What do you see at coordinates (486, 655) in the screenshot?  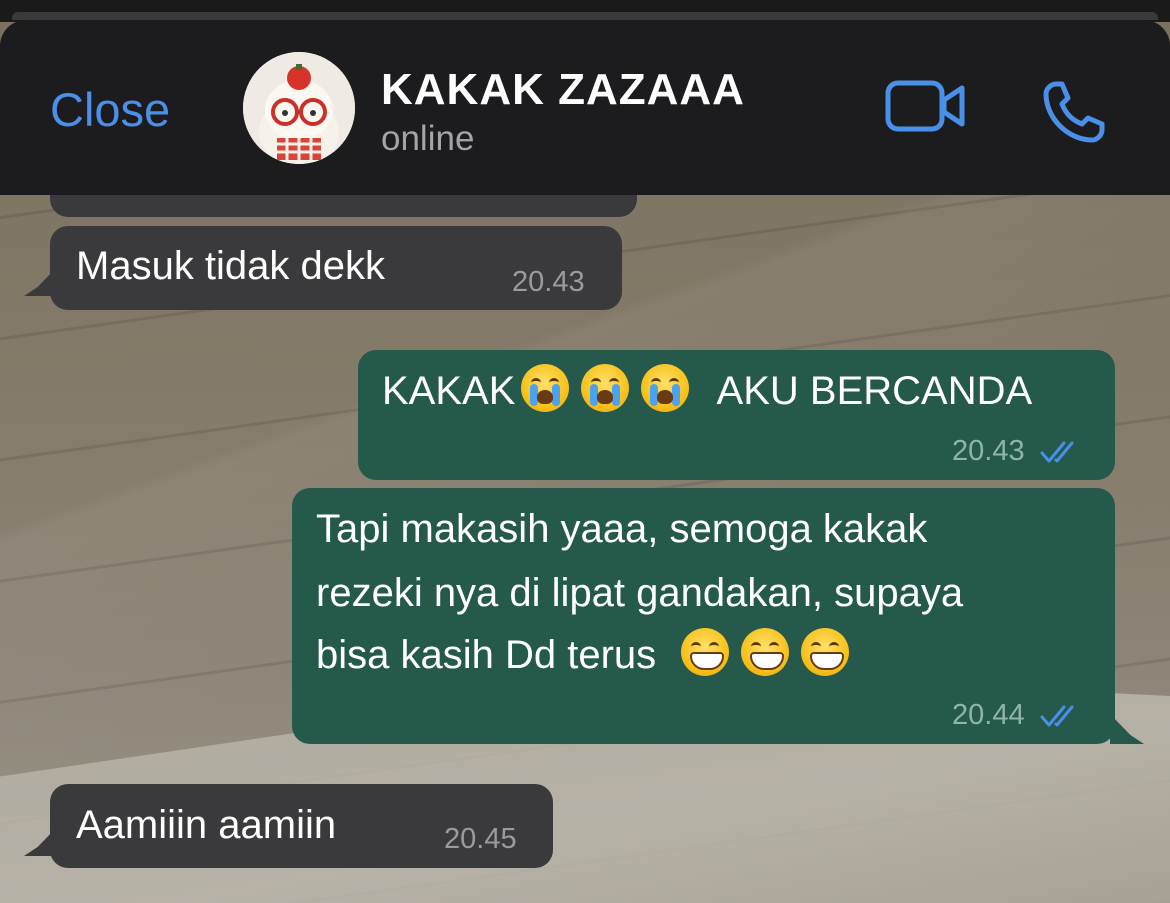 I see `message-line-text: bisa kasih Dd terus` at bounding box center [486, 655].